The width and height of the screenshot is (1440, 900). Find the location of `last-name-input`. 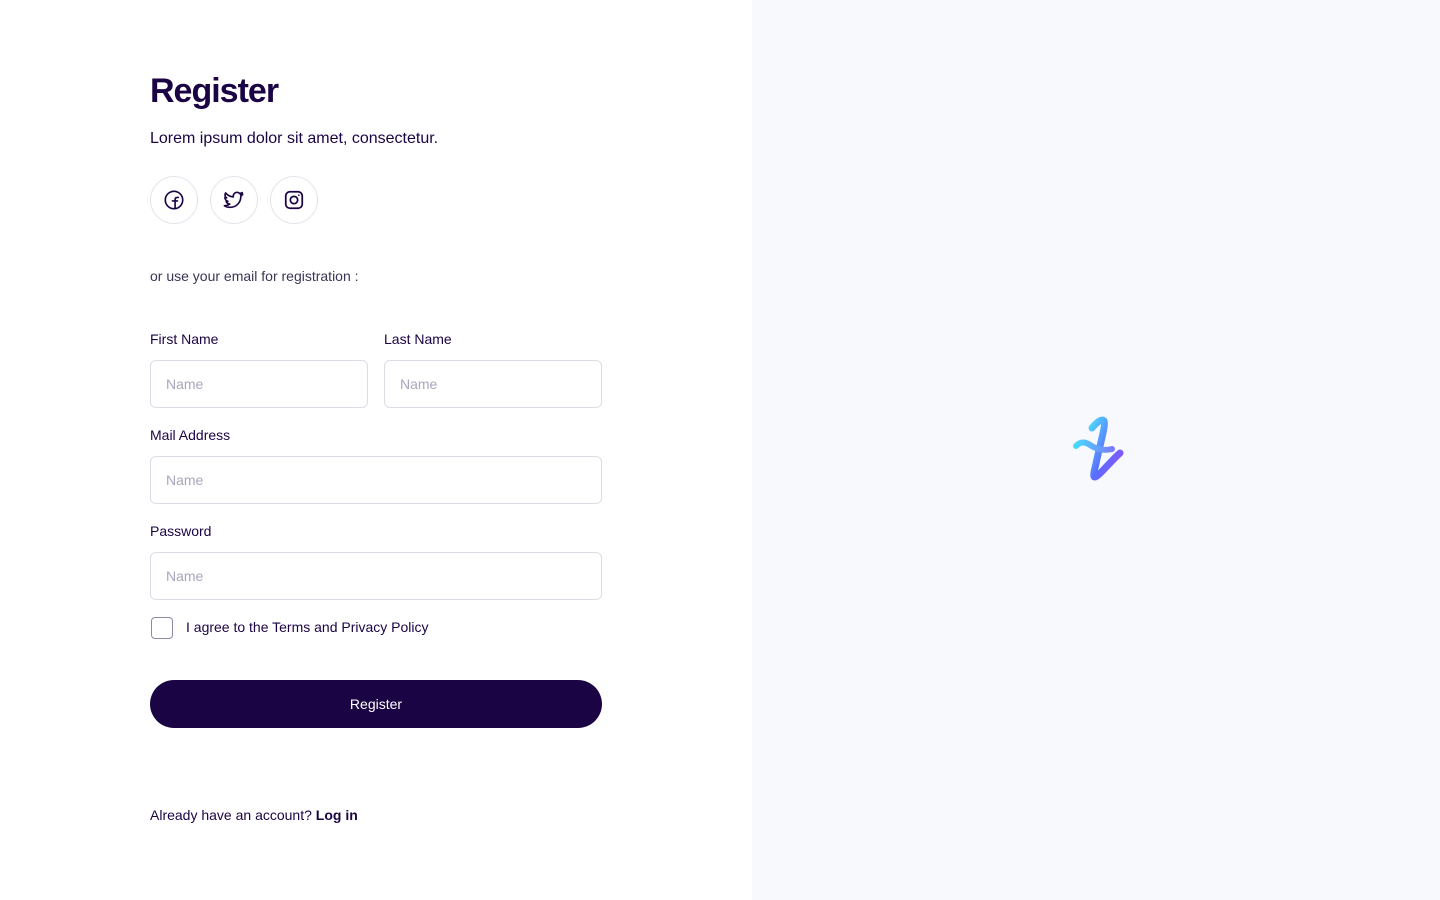

last-name-input is located at coordinates (493, 384).